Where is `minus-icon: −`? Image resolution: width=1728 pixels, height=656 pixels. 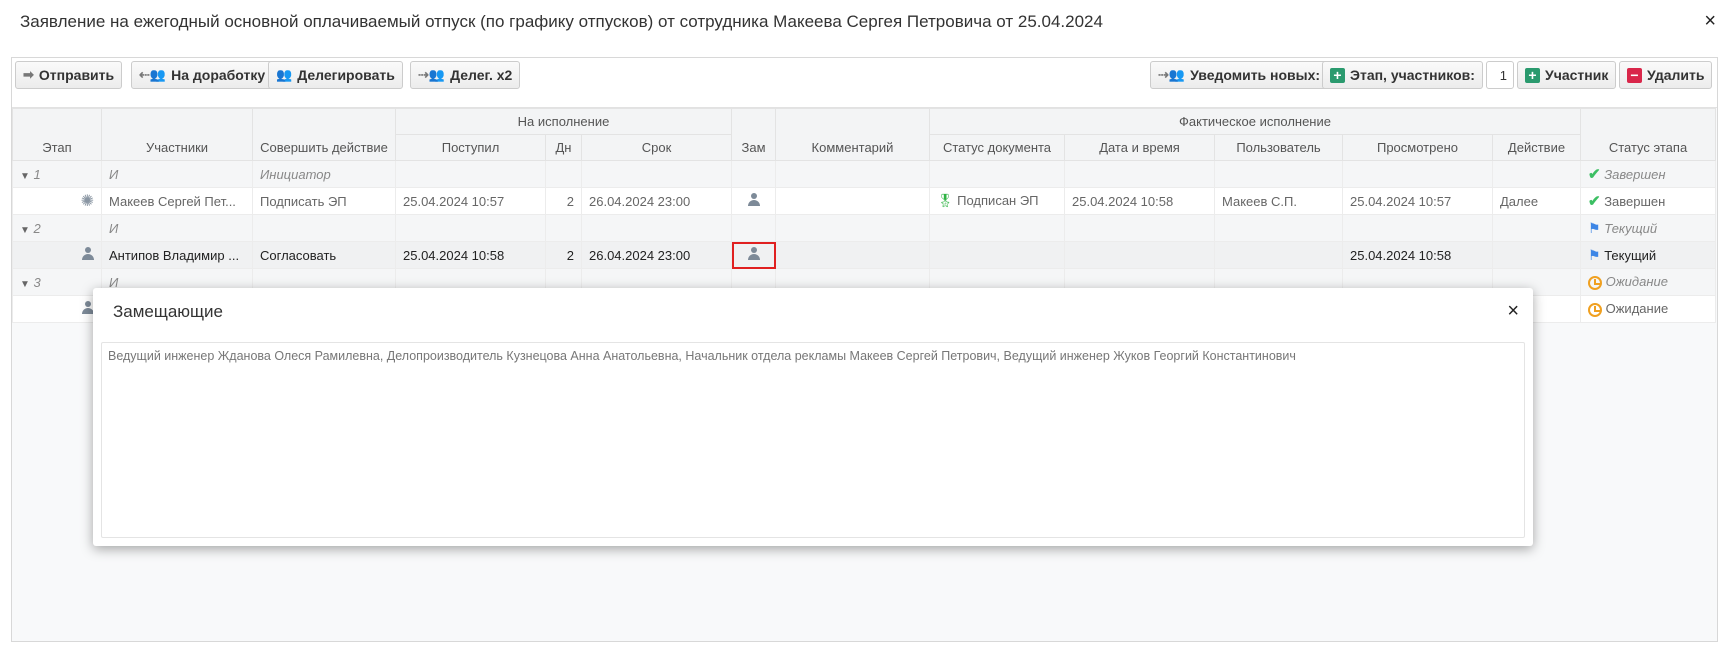
minus-icon: − is located at coordinates (1634, 75).